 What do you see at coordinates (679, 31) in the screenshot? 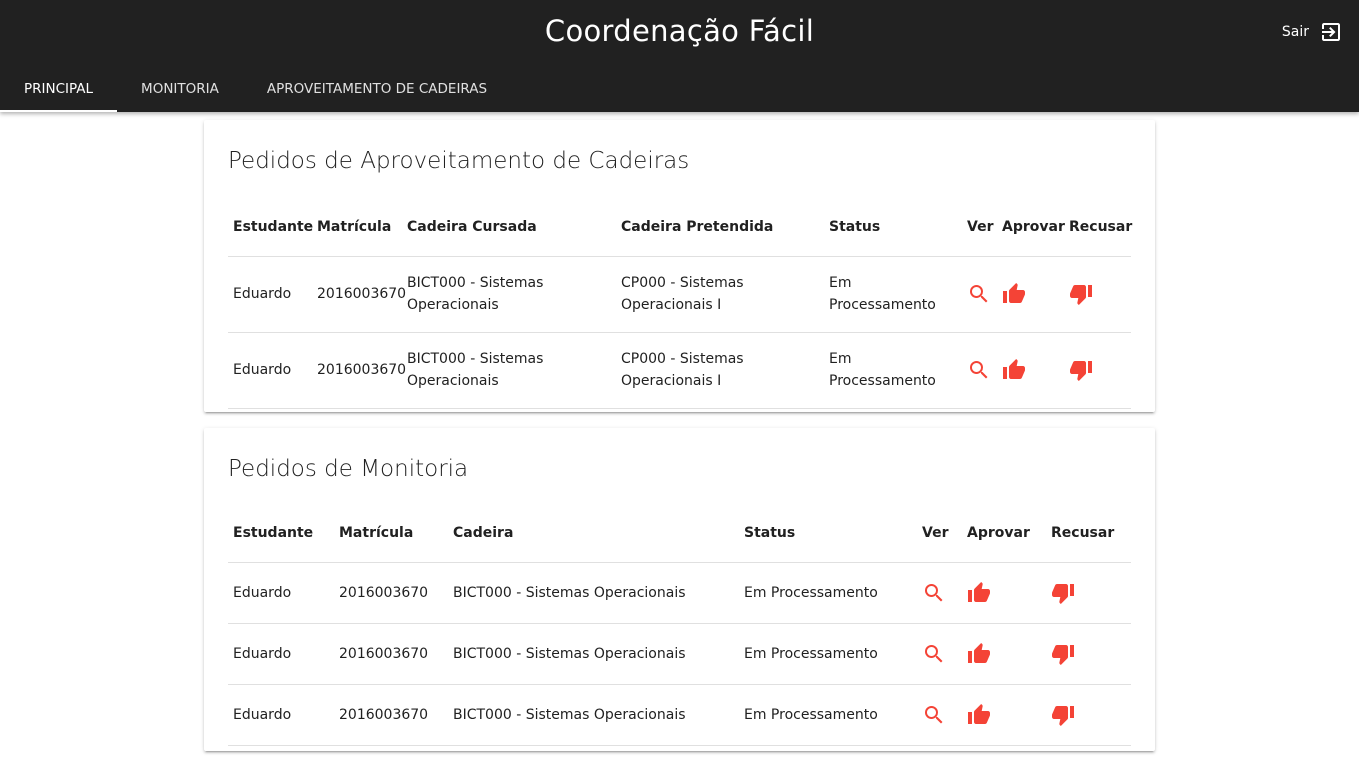
I see `app-title: Coordenação Fácil` at bounding box center [679, 31].